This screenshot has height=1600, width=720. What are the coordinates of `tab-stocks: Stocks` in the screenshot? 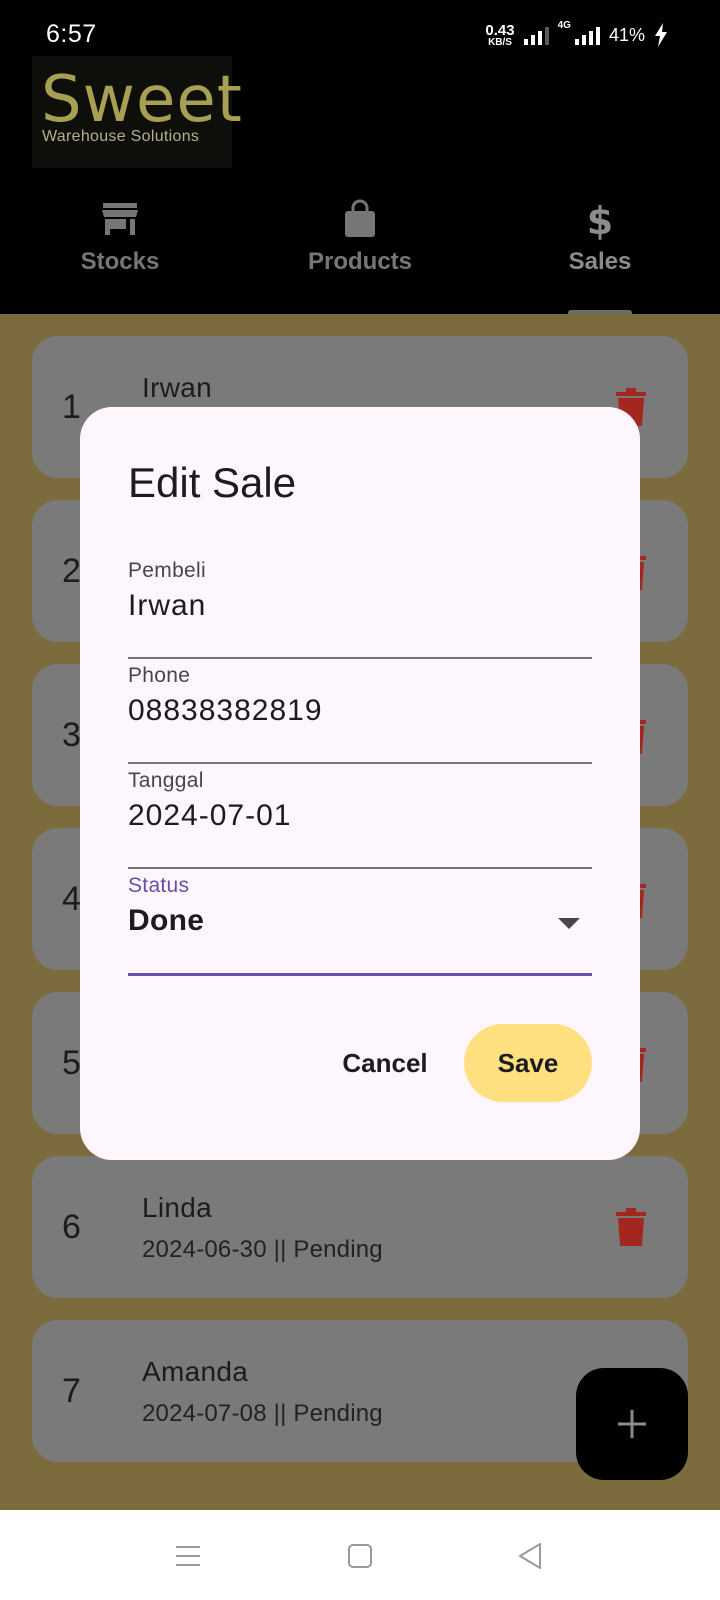 It's located at (120, 252).